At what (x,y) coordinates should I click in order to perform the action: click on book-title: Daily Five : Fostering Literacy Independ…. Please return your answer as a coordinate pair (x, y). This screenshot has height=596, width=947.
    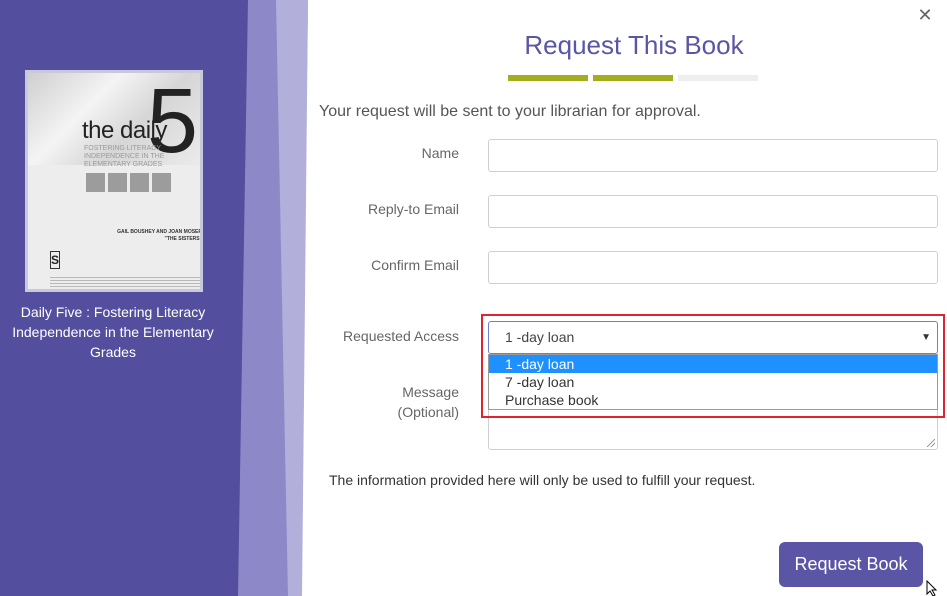
    Looking at the image, I should click on (113, 332).